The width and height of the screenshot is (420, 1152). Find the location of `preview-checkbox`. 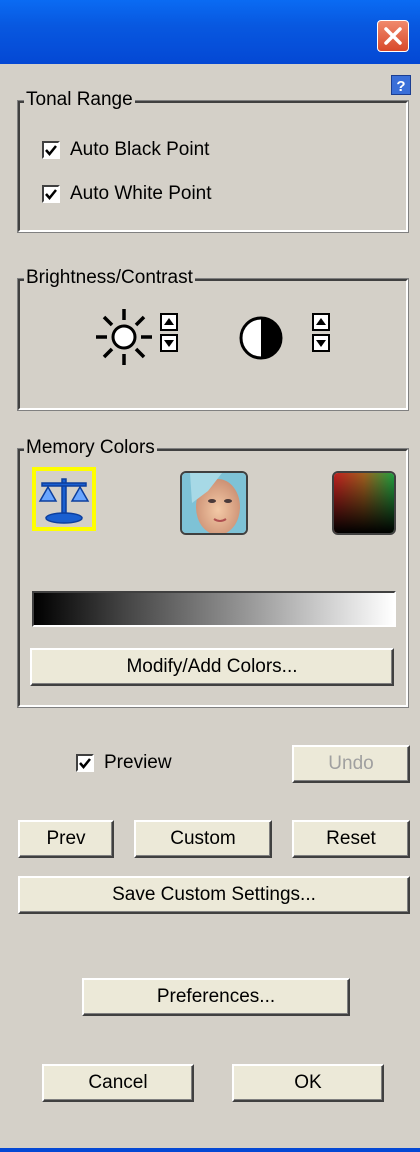

preview-checkbox is located at coordinates (85, 763).